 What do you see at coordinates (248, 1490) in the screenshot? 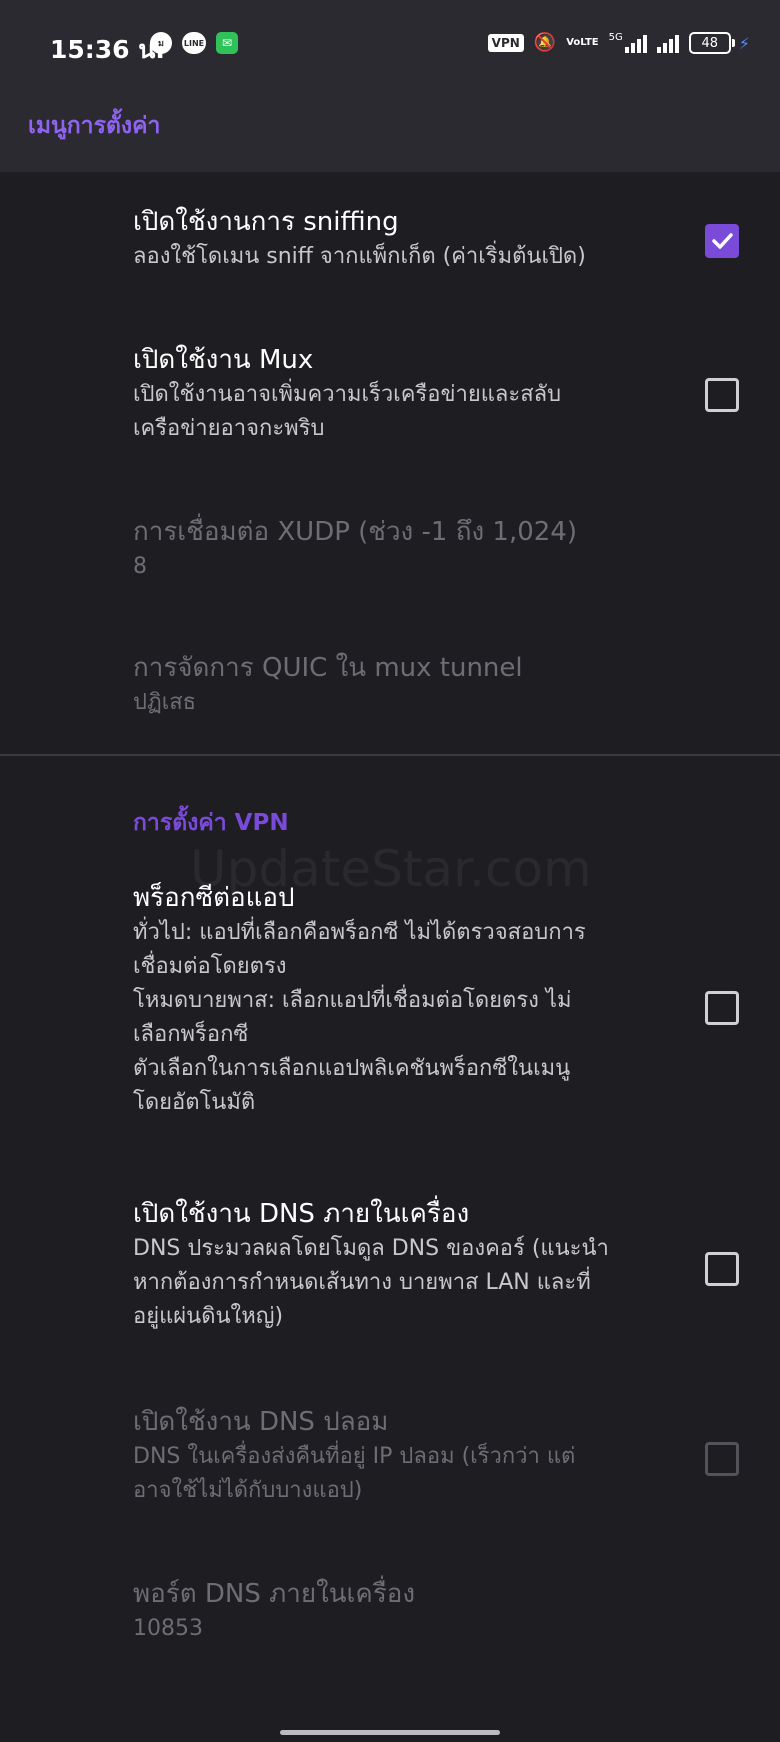
I see `pref-fake-dns-summary-2: อาจใช้ไม่ได้กับบางแอป)` at bounding box center [248, 1490].